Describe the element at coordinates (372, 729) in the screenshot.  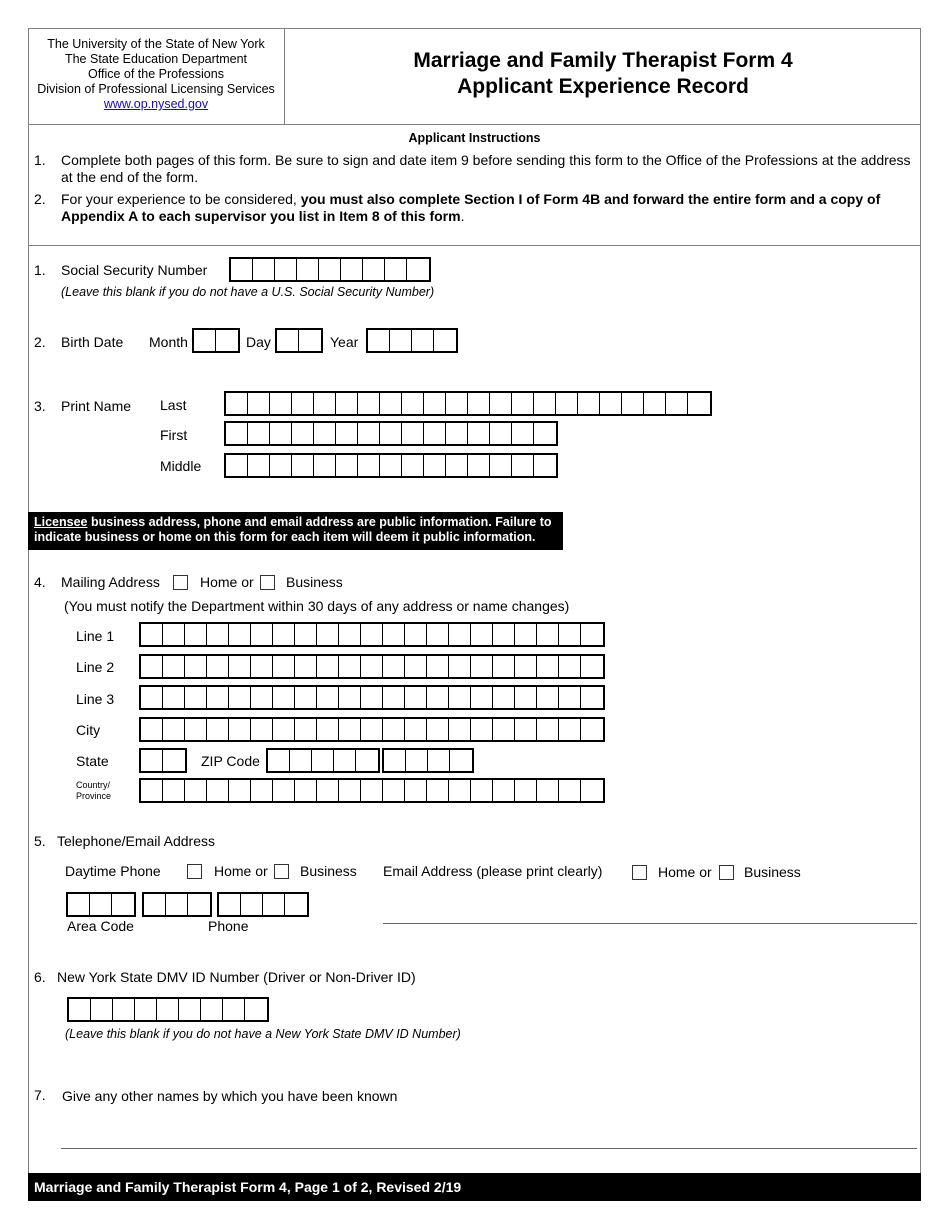
I see `city-input` at that location.